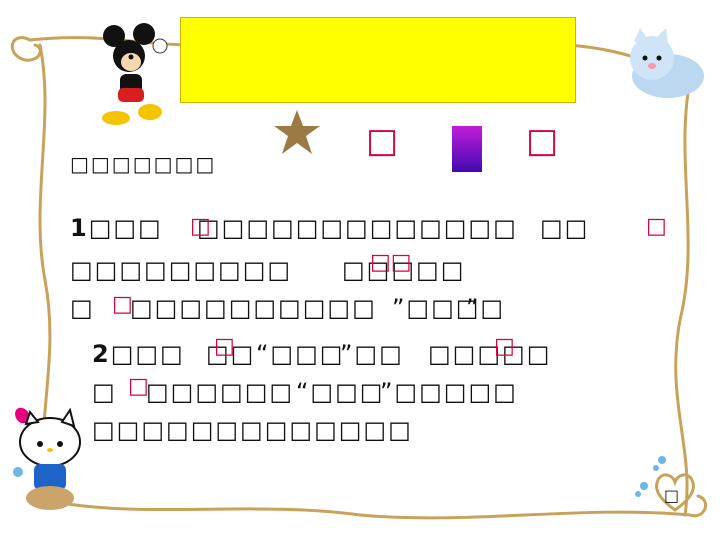 This screenshot has height=540, width=720. What do you see at coordinates (135, 74) in the screenshot?
I see `mickey-mouse-icon` at bounding box center [135, 74].